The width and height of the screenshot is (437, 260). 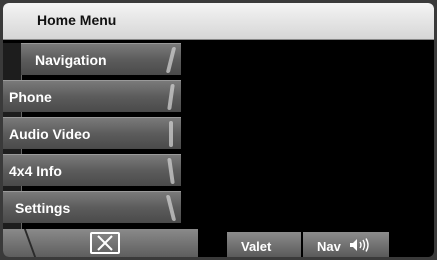 What do you see at coordinates (346, 244) in the screenshot?
I see `nav-audio-button: Nav` at bounding box center [346, 244].